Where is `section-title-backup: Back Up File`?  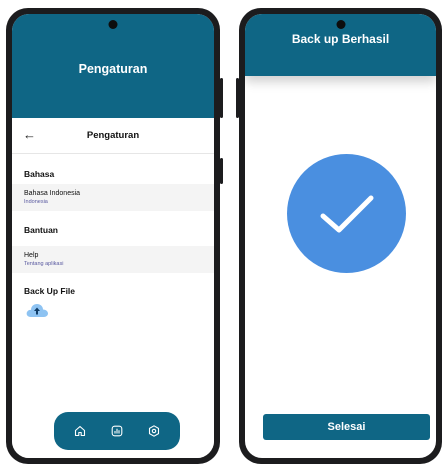
section-title-backup: Back Up File is located at coordinates (50, 291).